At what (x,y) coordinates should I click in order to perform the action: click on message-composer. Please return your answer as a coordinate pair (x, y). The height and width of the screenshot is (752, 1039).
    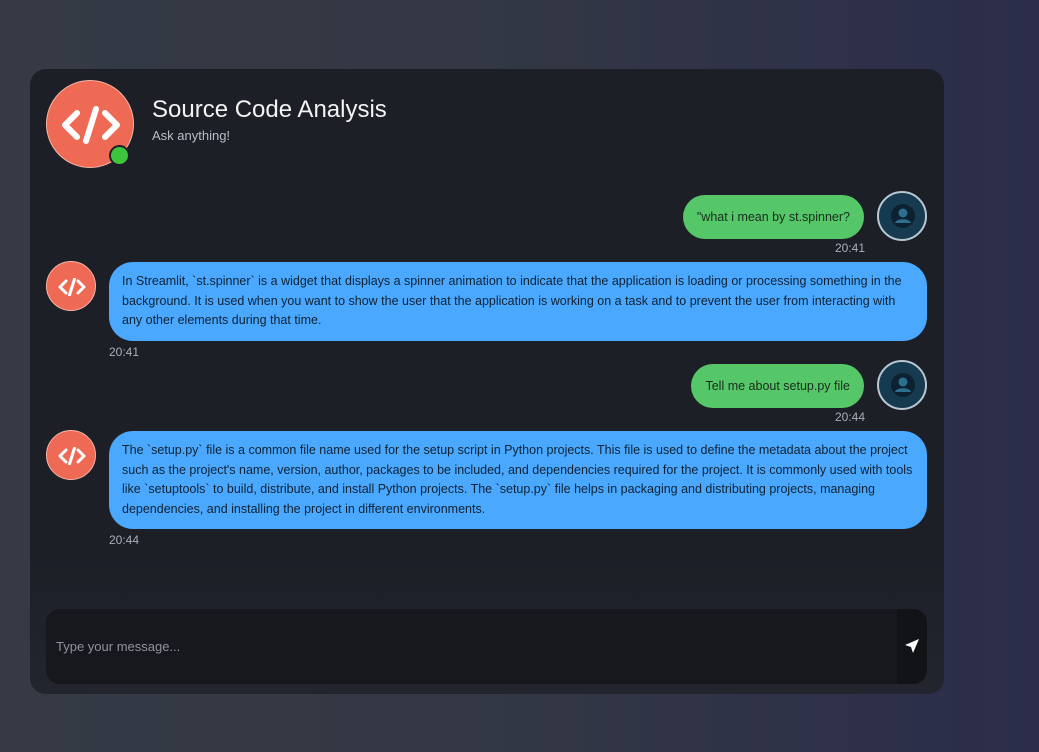
    Looking at the image, I should click on (486, 646).